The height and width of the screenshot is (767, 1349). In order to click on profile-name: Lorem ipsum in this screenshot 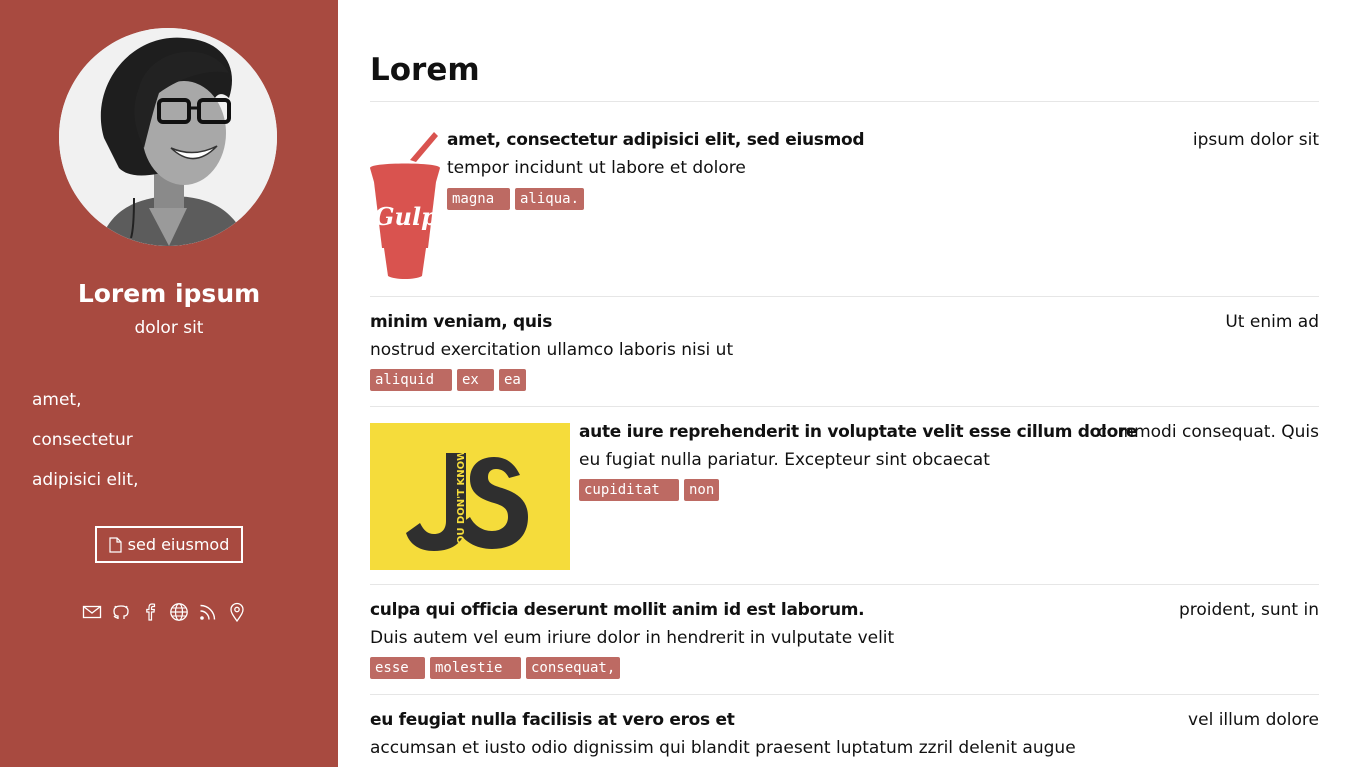, I will do `click(169, 293)`.